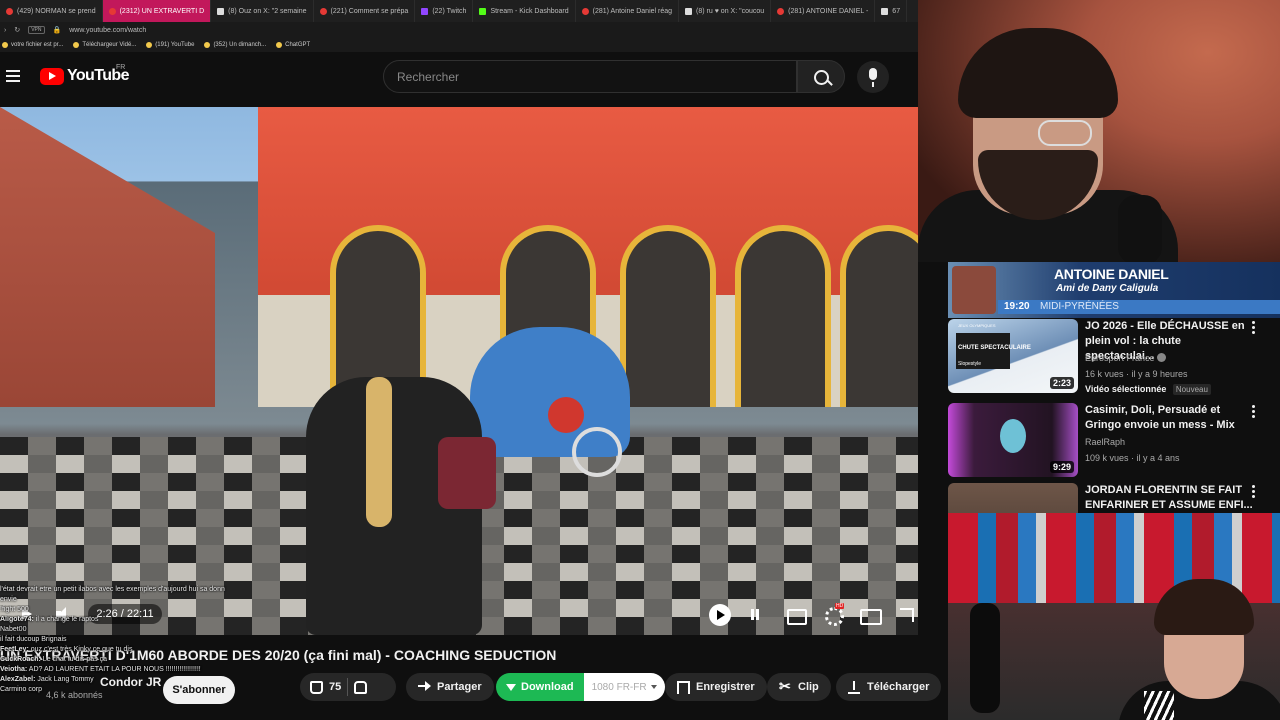 The width and height of the screenshot is (1280, 720). I want to click on chat-message: !fight 500, so click(160, 610).